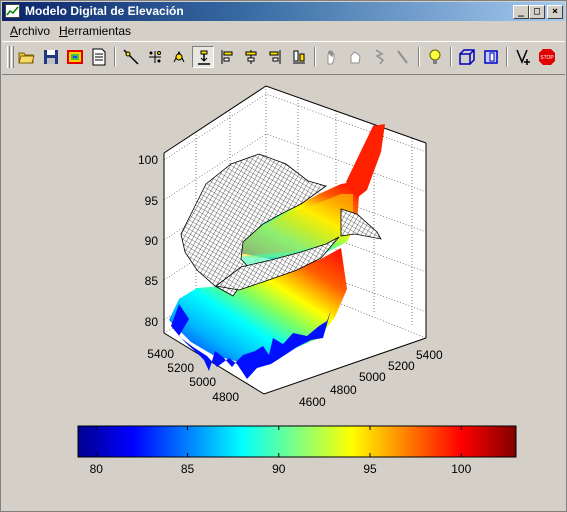  I want to click on colorbar: 80 85 90 95 100, so click(297, 450).